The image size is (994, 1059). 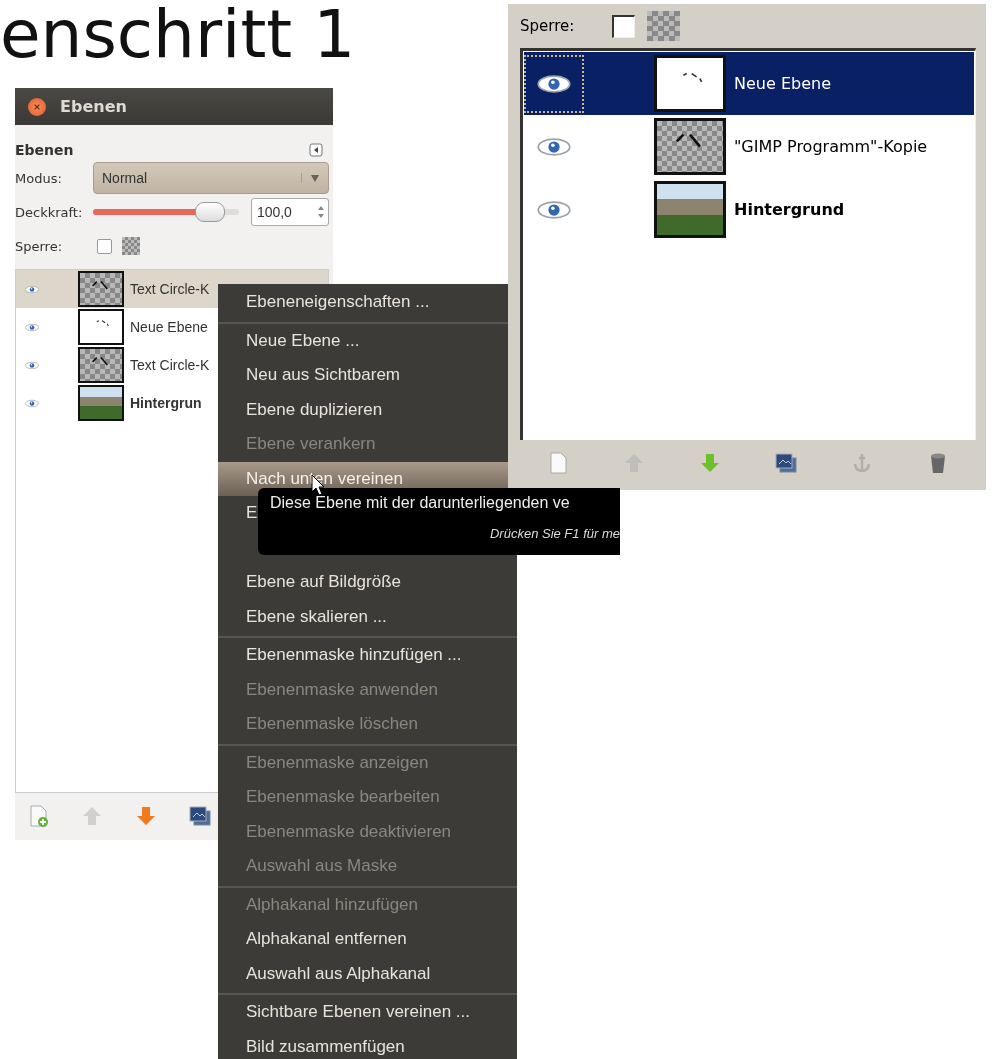 I want to click on field-label: Modus:, so click(x=39, y=178).